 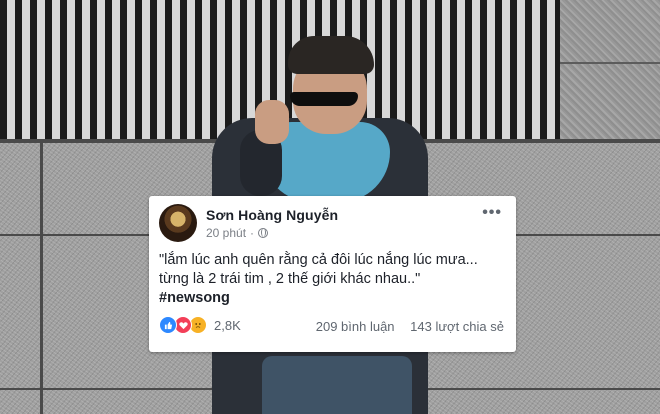 I want to click on author-name: Sơn Hoàng Nguyễn, so click(x=272, y=215).